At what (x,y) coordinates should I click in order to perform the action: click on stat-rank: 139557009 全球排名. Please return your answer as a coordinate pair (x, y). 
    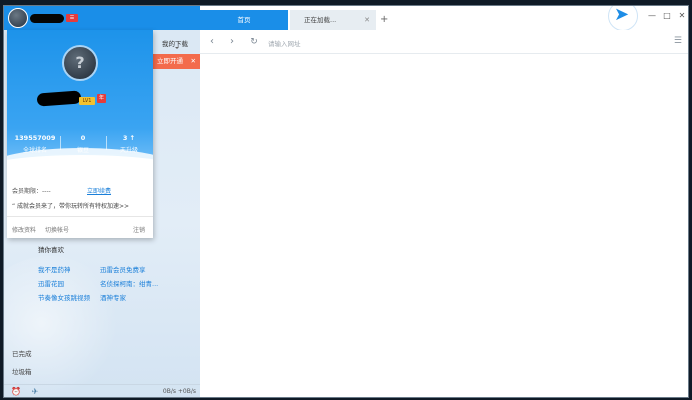
    Looking at the image, I should click on (35, 144).